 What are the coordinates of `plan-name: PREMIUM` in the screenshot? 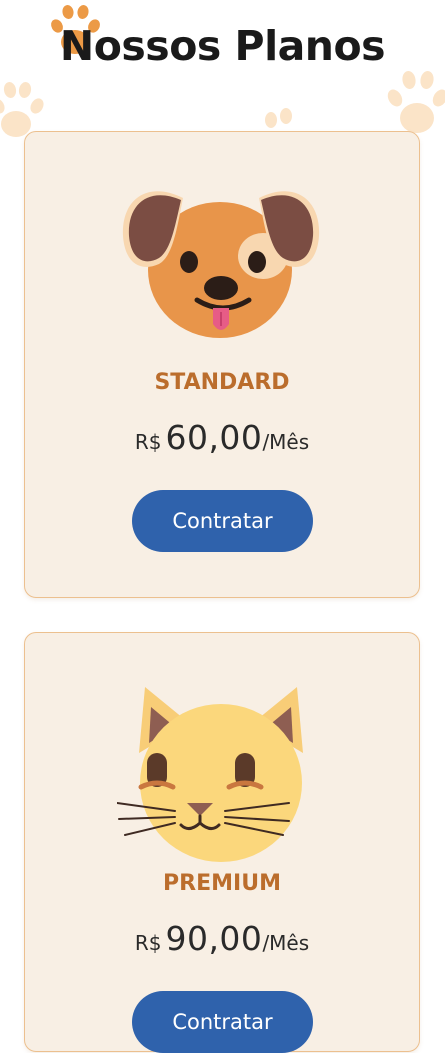 It's located at (222, 883).